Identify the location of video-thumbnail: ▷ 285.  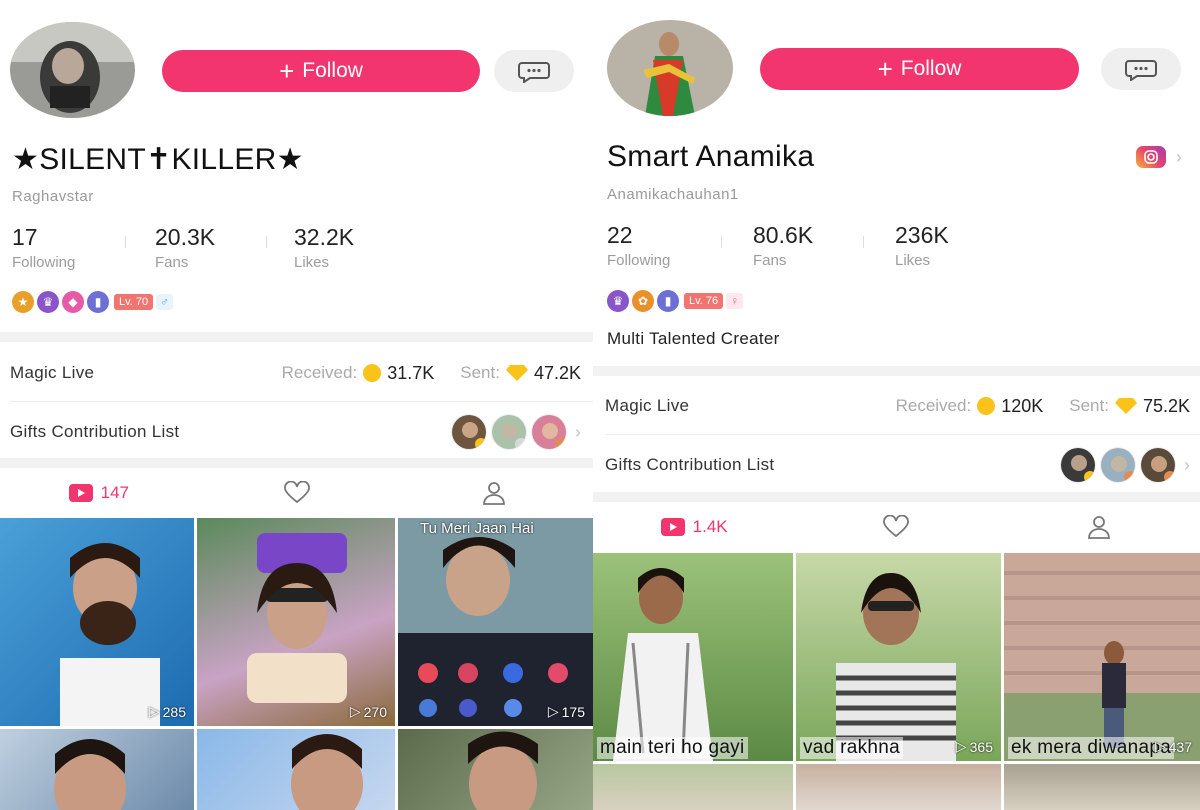
(97, 622).